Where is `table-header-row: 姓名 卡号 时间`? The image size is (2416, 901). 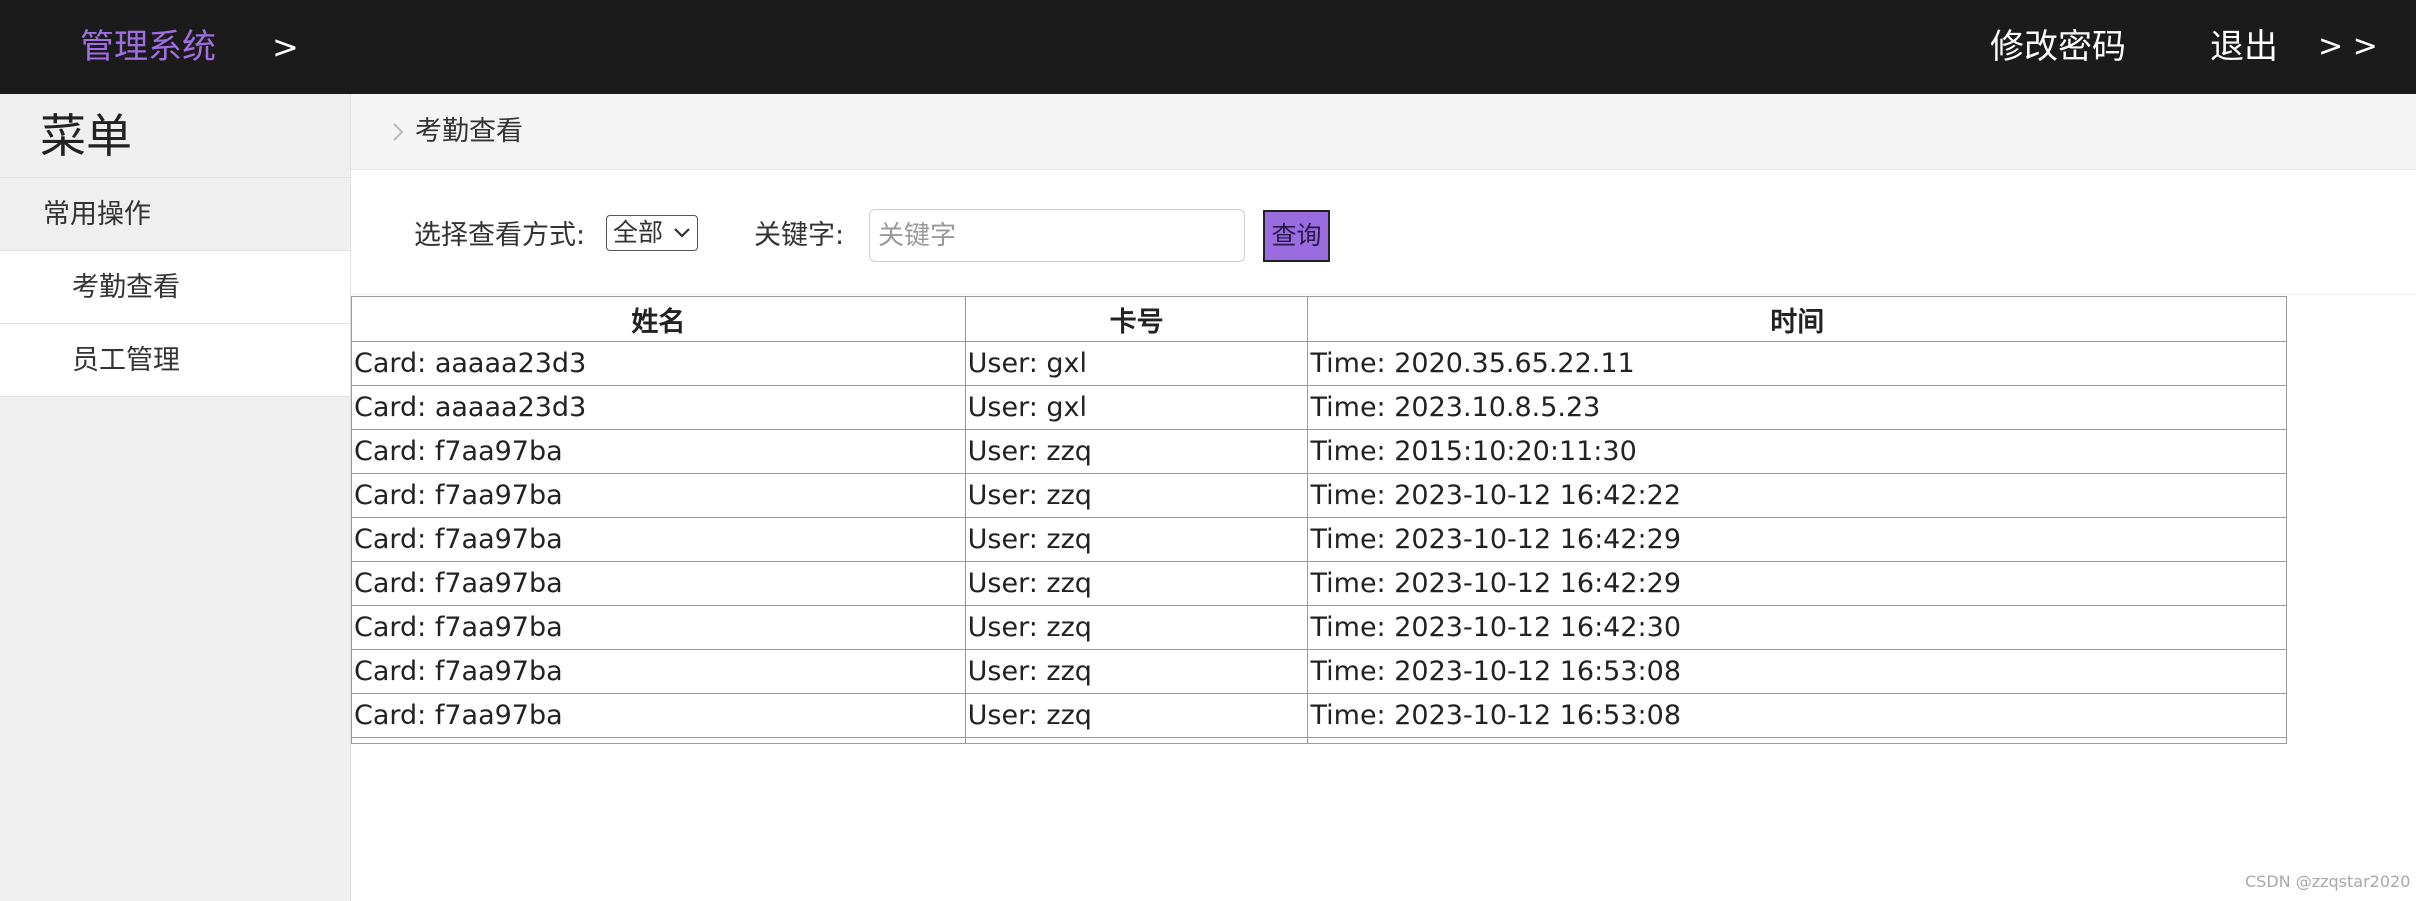
table-header-row: 姓名 卡号 时间 is located at coordinates (1319, 319).